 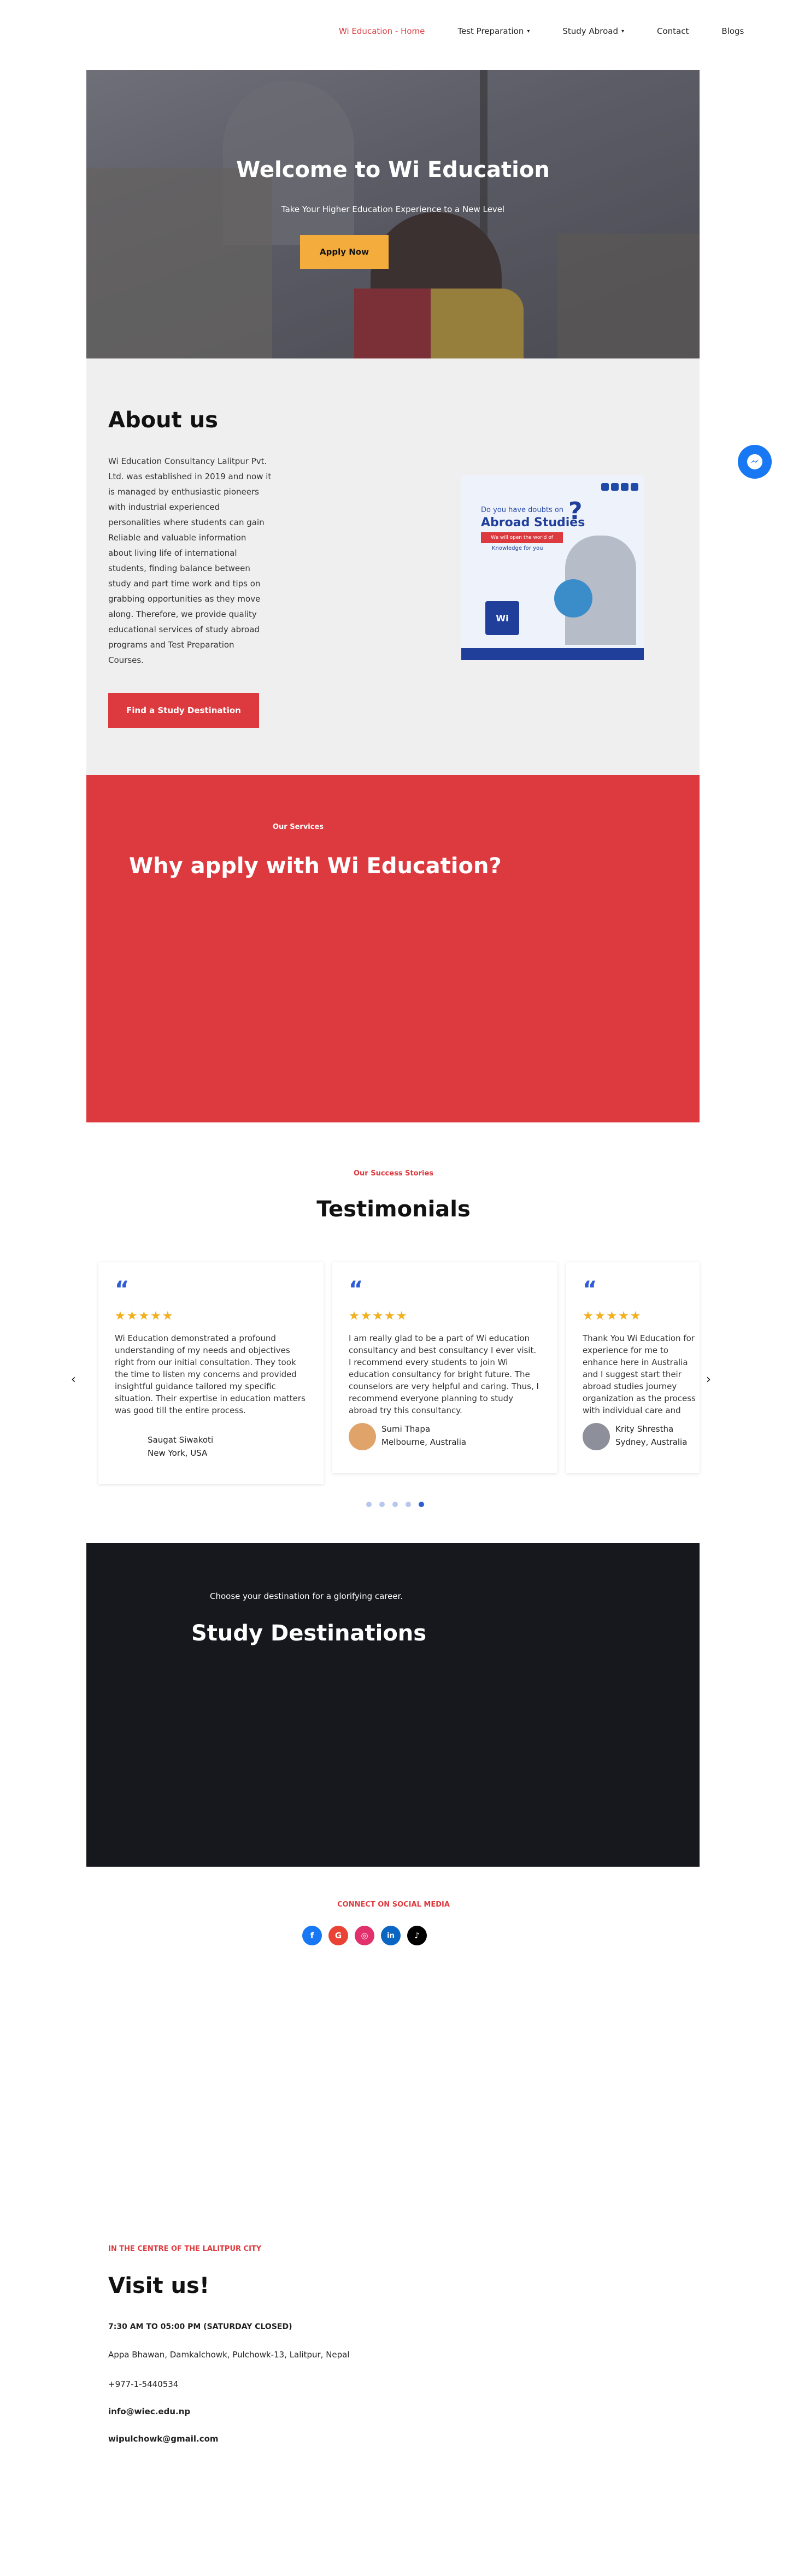 What do you see at coordinates (309, 1633) in the screenshot?
I see `destinations-title: Study Destinations` at bounding box center [309, 1633].